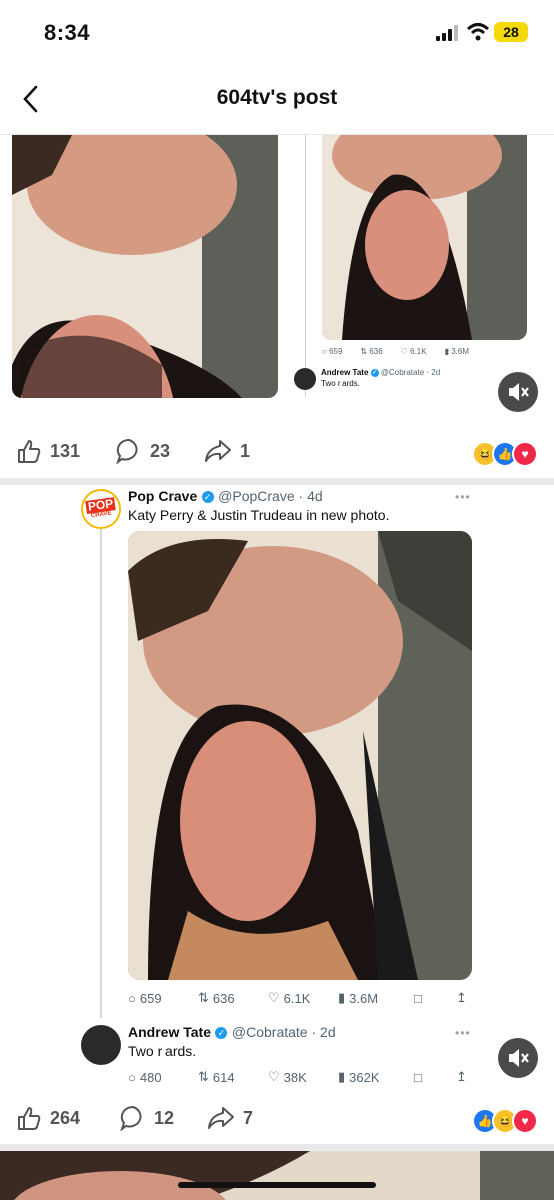  What do you see at coordinates (270, 496) in the screenshot?
I see `tweet-author-handle: @PopCrave · 4d` at bounding box center [270, 496].